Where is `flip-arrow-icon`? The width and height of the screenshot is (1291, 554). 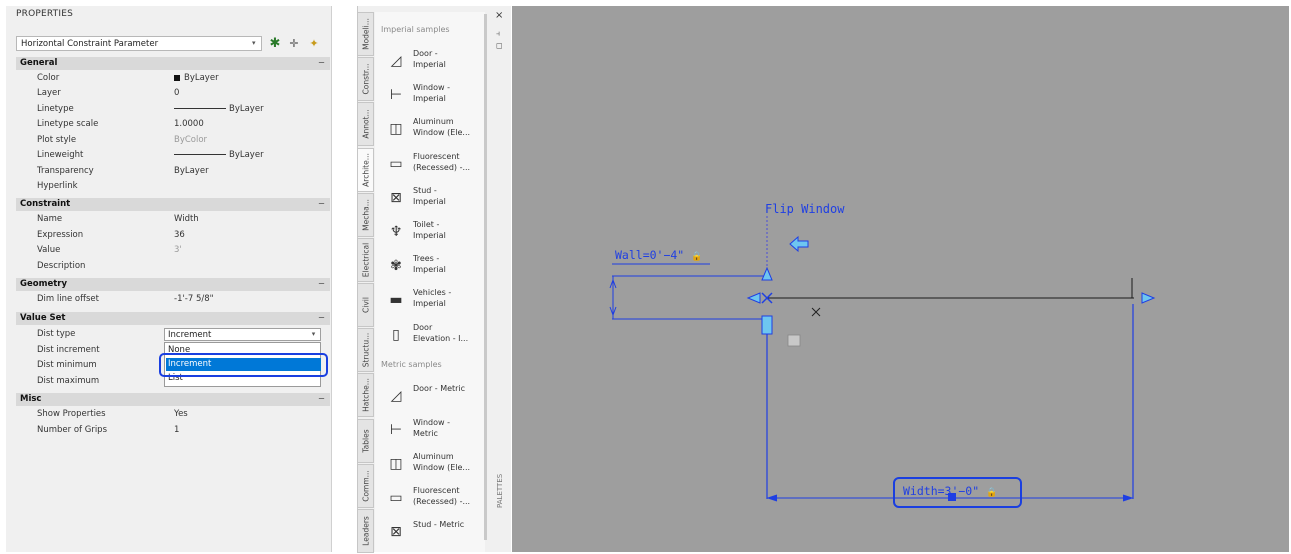
flip-arrow-icon is located at coordinates (799, 244).